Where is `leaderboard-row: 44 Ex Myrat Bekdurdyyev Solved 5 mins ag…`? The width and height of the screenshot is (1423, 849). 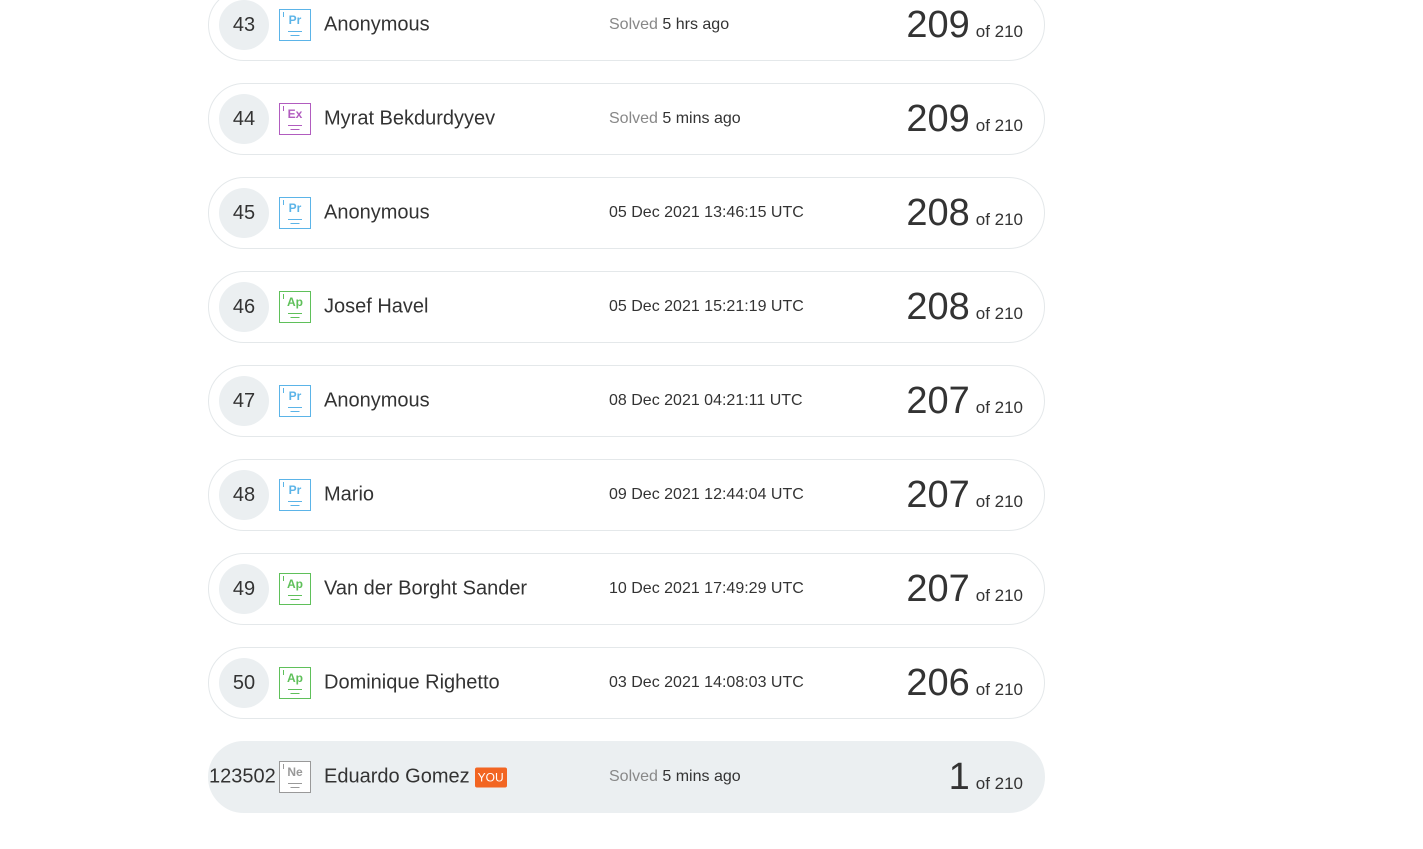
leaderboard-row: 44 Ex Myrat Bekdurdyyev Solved 5 mins ag… is located at coordinates (626, 119).